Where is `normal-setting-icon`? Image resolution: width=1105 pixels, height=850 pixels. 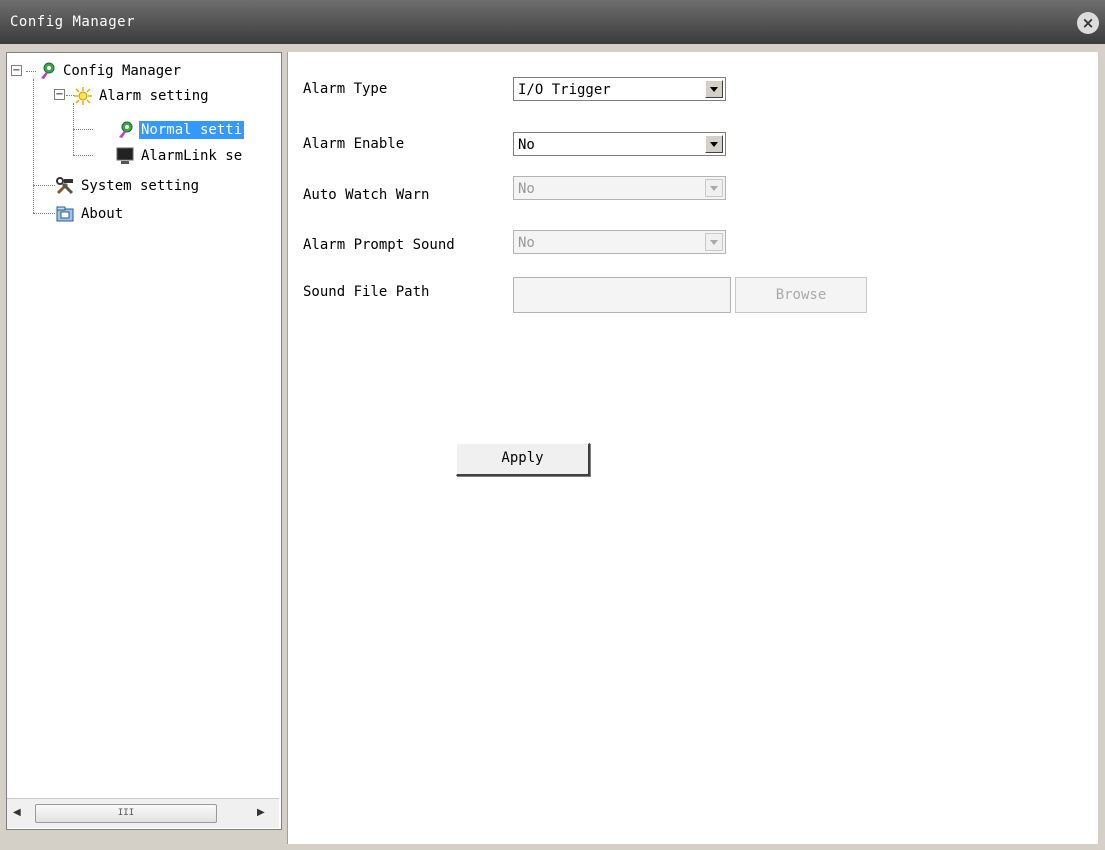
normal-setting-icon is located at coordinates (125, 130).